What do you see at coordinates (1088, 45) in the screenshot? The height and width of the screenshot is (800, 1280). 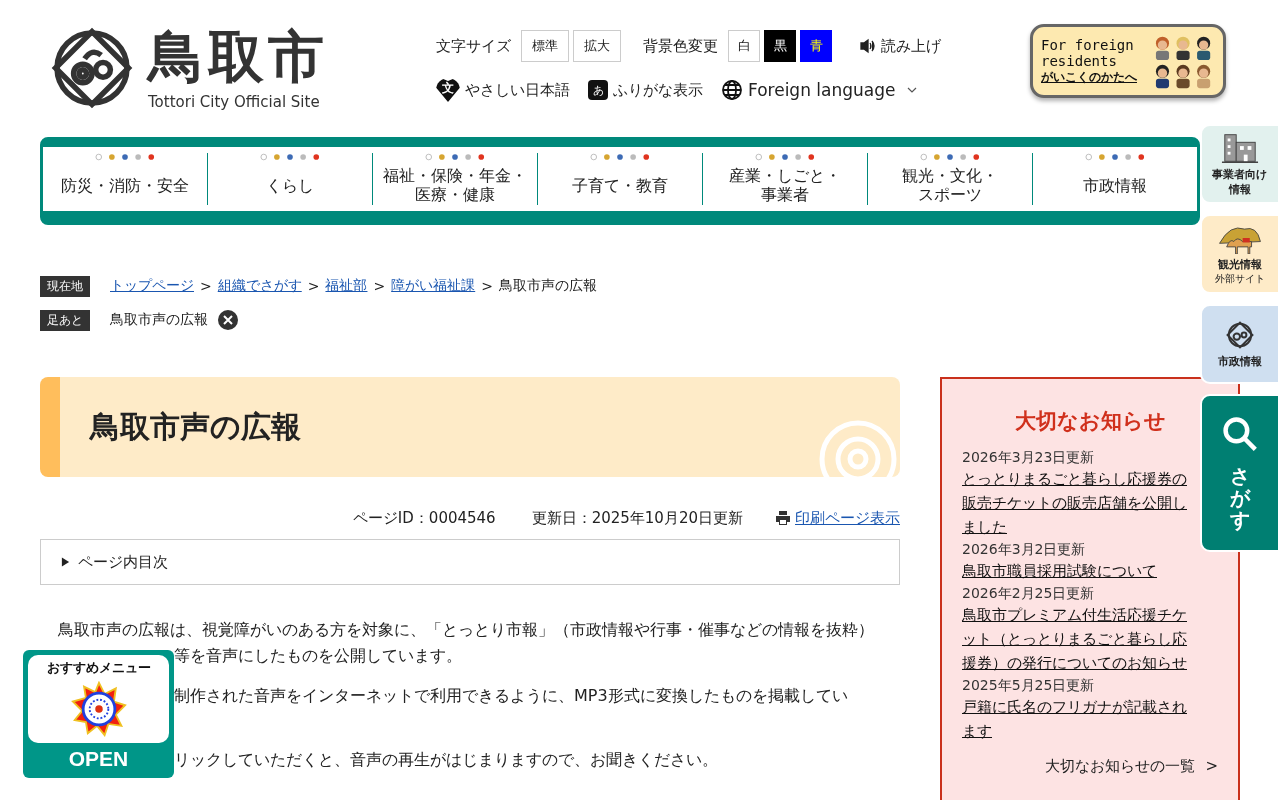 I see `banner-text: For foreign` at bounding box center [1088, 45].